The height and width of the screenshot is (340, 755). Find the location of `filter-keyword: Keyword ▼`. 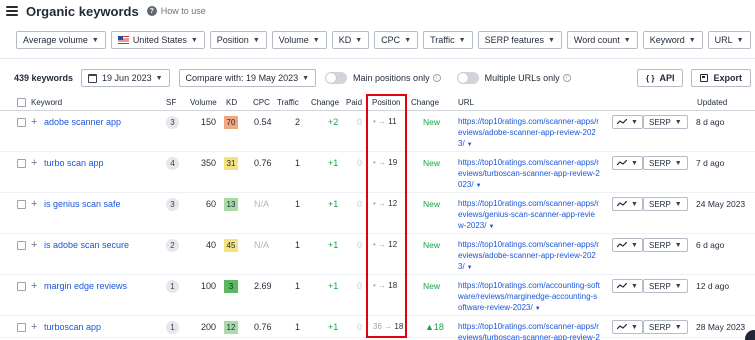

filter-keyword: Keyword ▼ is located at coordinates (672, 40).